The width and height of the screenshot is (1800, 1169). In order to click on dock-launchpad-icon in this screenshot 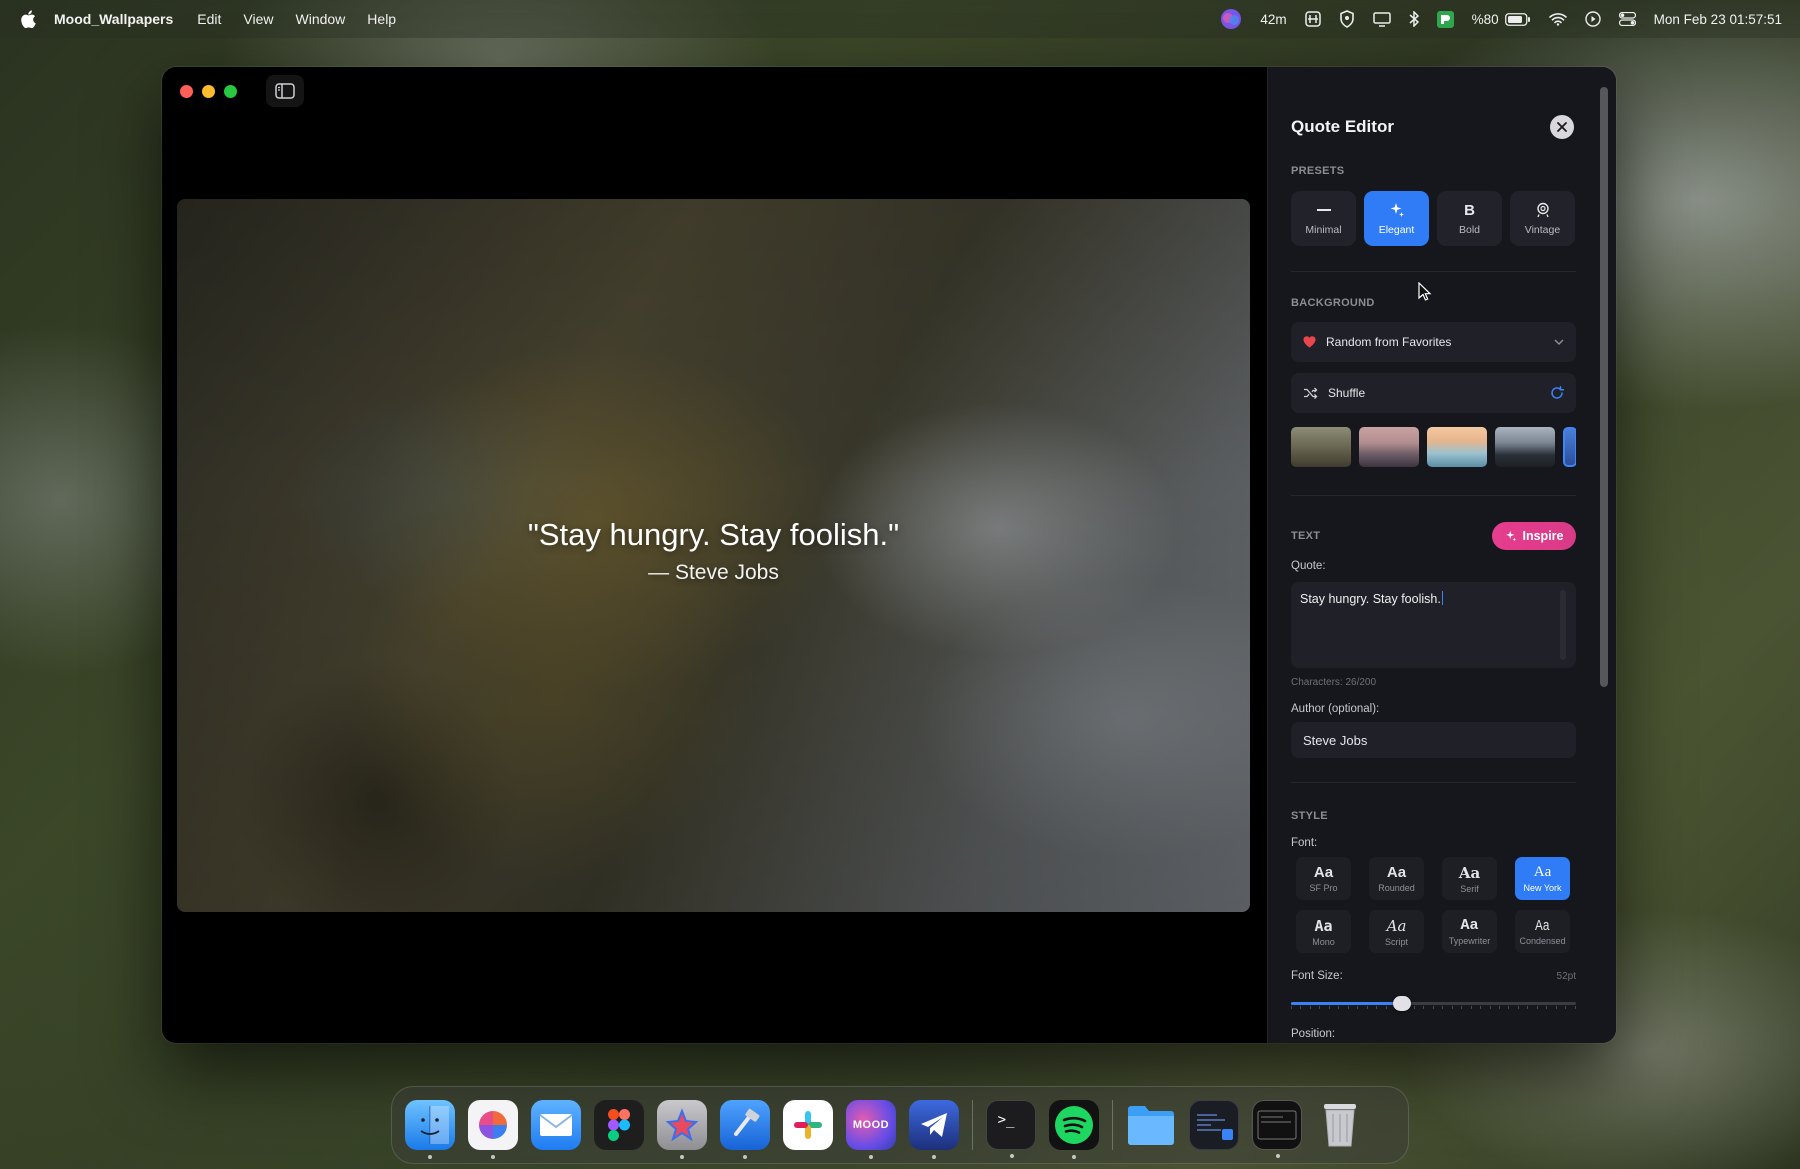, I will do `click(493, 1129)`.